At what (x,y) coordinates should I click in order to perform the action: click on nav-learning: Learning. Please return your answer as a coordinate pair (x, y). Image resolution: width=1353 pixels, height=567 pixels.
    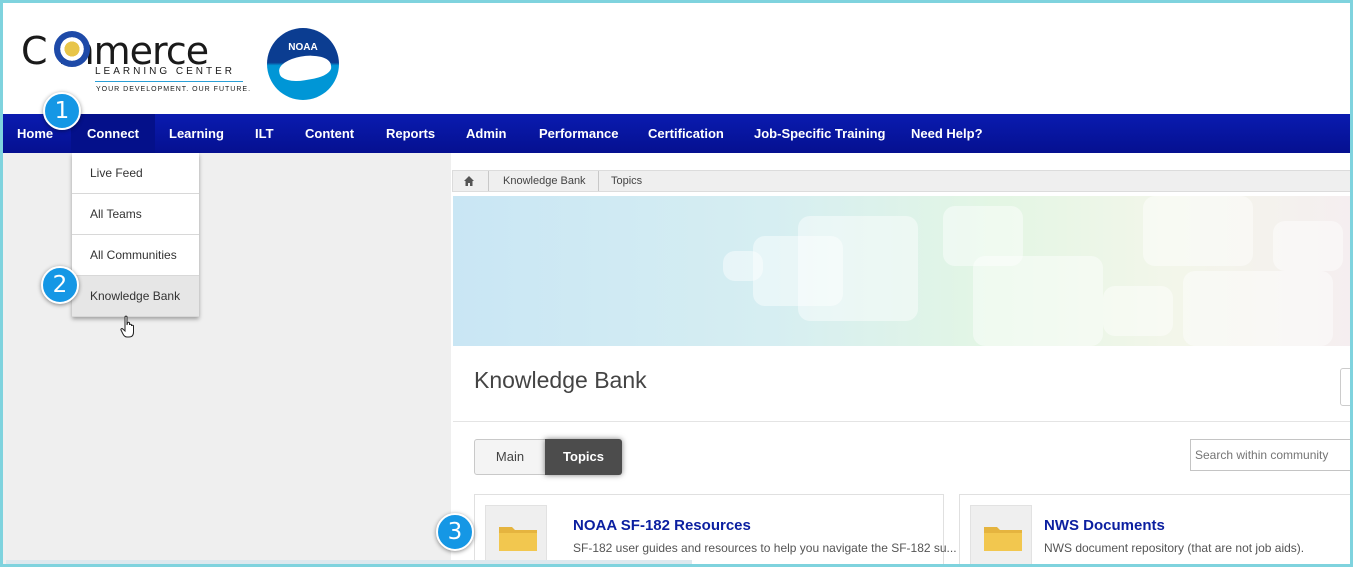
    Looking at the image, I should click on (196, 133).